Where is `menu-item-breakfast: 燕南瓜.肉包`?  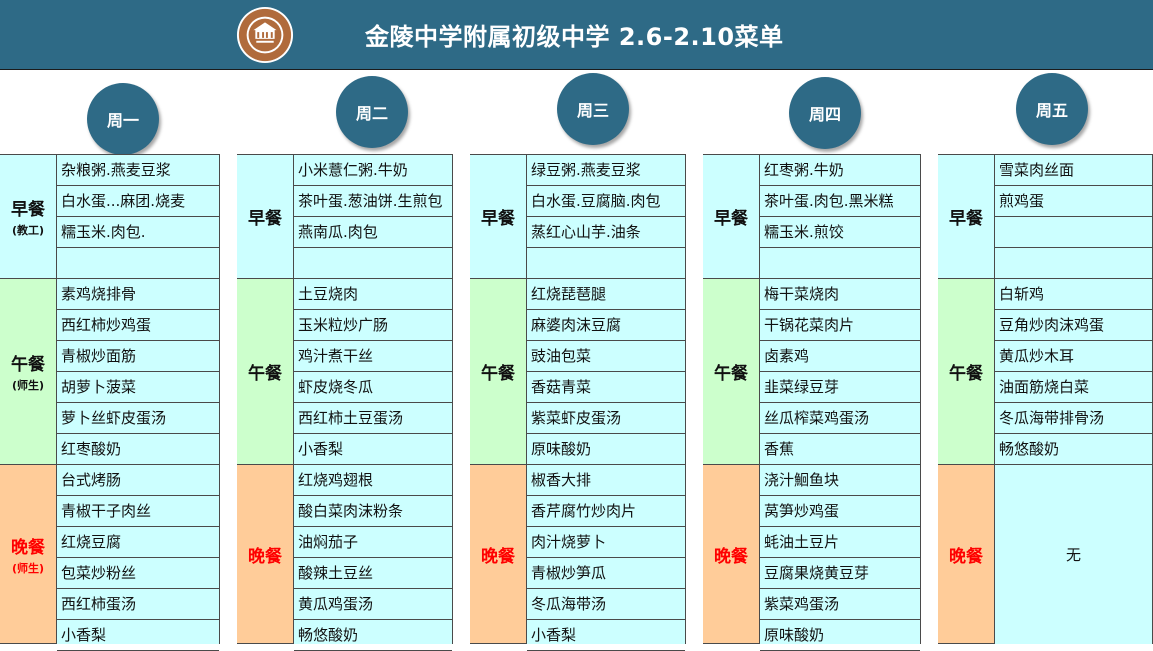 menu-item-breakfast: 燕南瓜.肉包 is located at coordinates (373, 232).